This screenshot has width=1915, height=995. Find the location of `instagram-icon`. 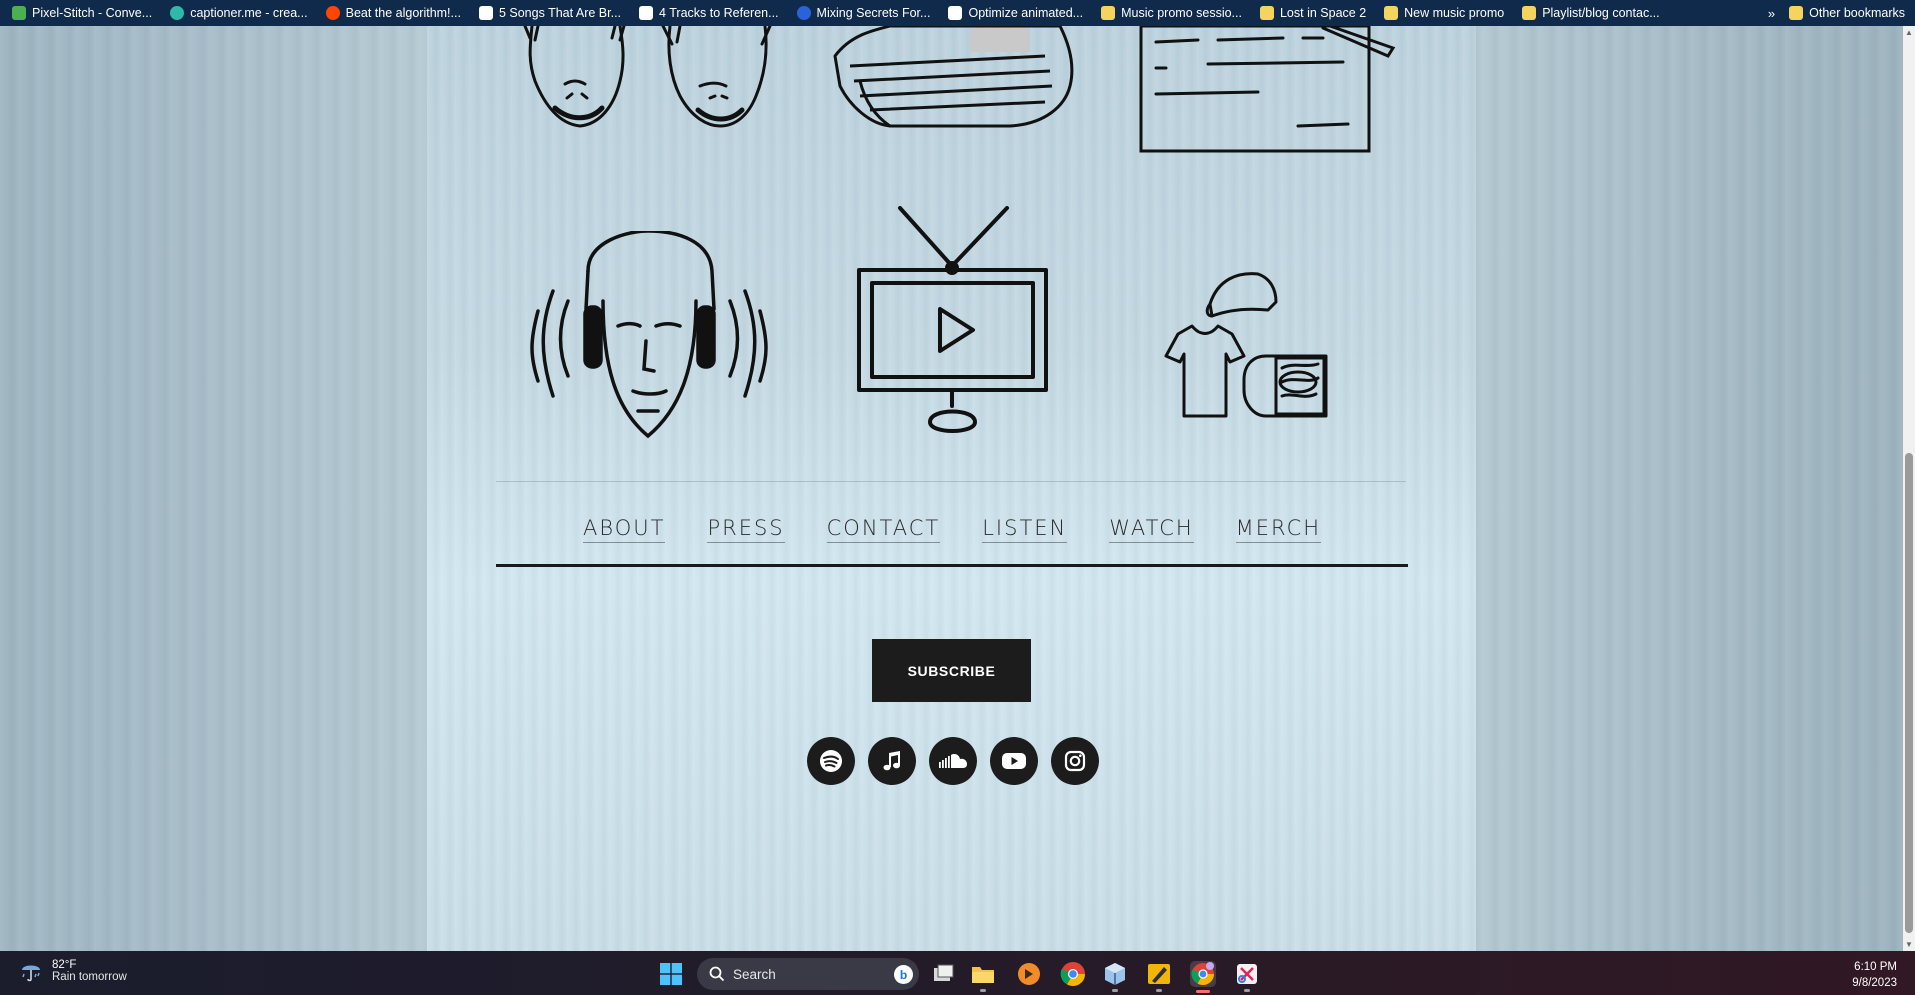

instagram-icon is located at coordinates (1075, 761).